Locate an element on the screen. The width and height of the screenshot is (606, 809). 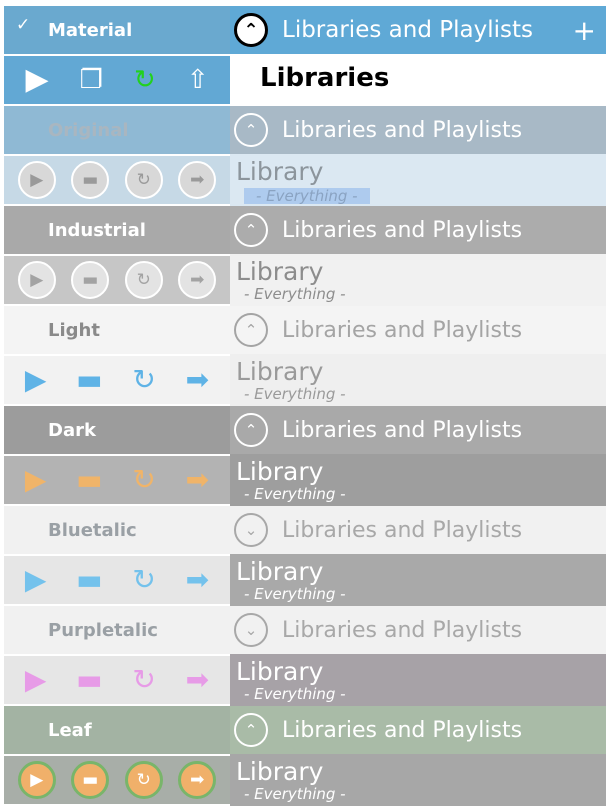
library-title: Libraries is located at coordinates (325, 78).